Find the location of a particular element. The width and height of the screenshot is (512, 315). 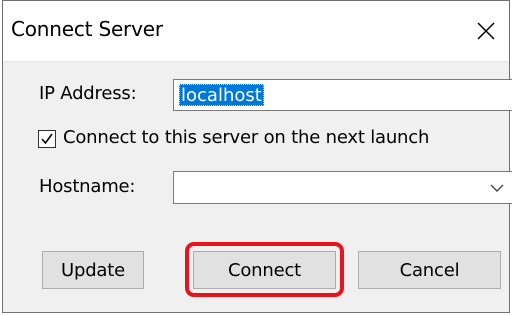

update-button: Update is located at coordinates (93, 270).